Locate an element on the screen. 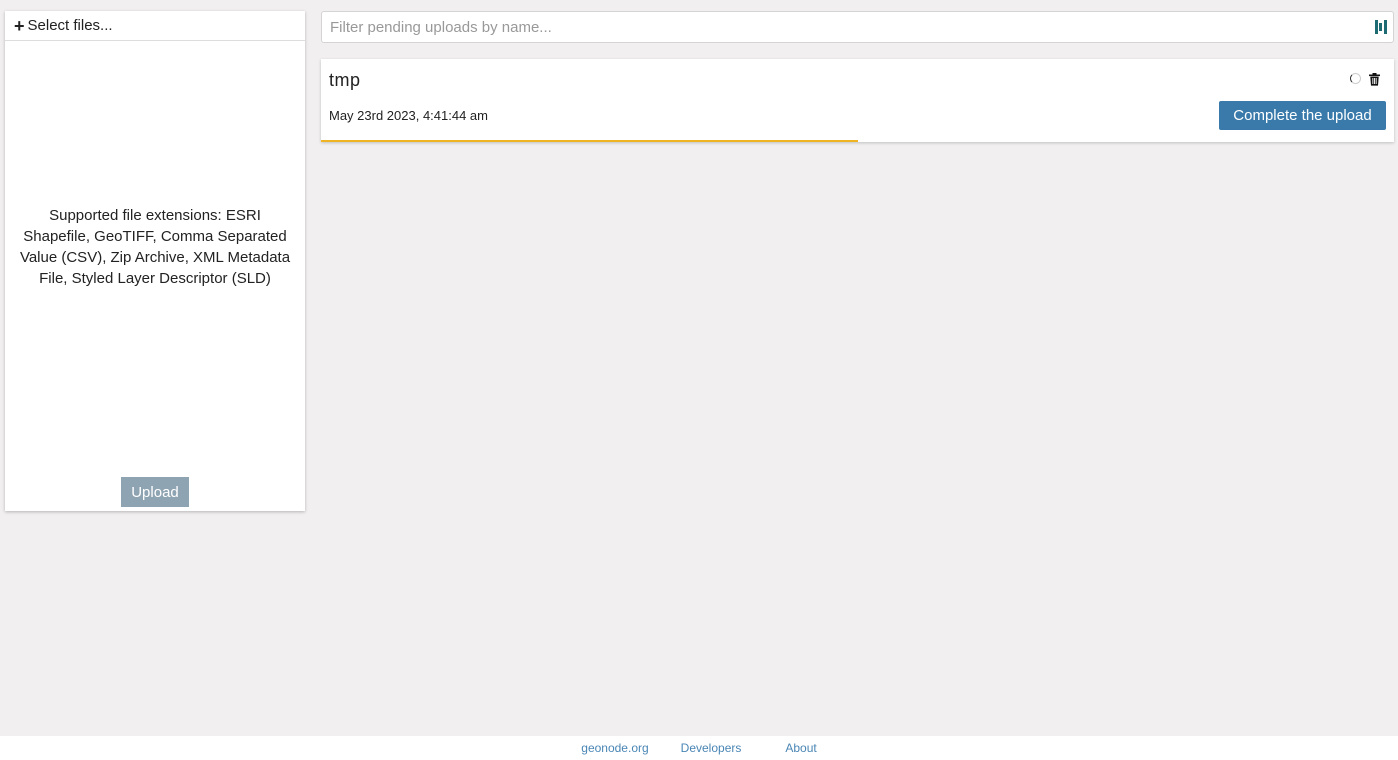  filter-icon is located at coordinates (1381, 27).